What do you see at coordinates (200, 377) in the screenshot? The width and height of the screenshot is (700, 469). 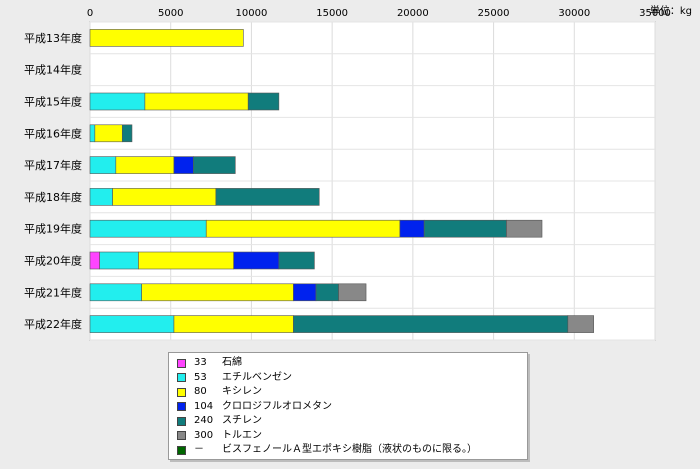 I see `legend-code: 53` at bounding box center [200, 377].